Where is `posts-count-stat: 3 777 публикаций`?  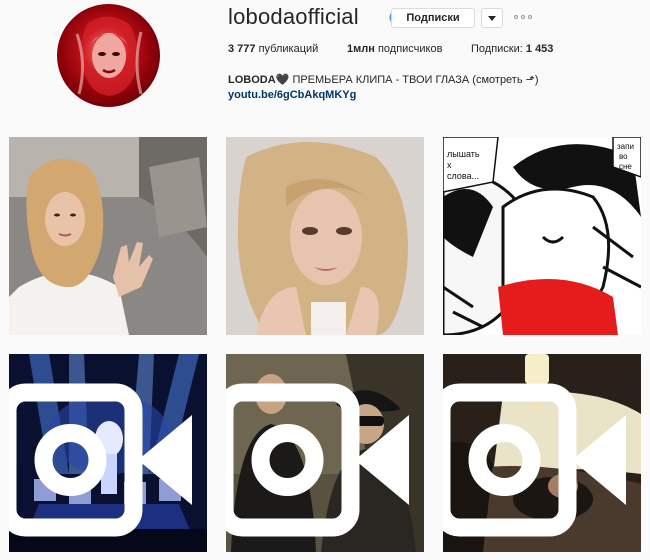 posts-count-stat: 3 777 публикаций is located at coordinates (273, 49).